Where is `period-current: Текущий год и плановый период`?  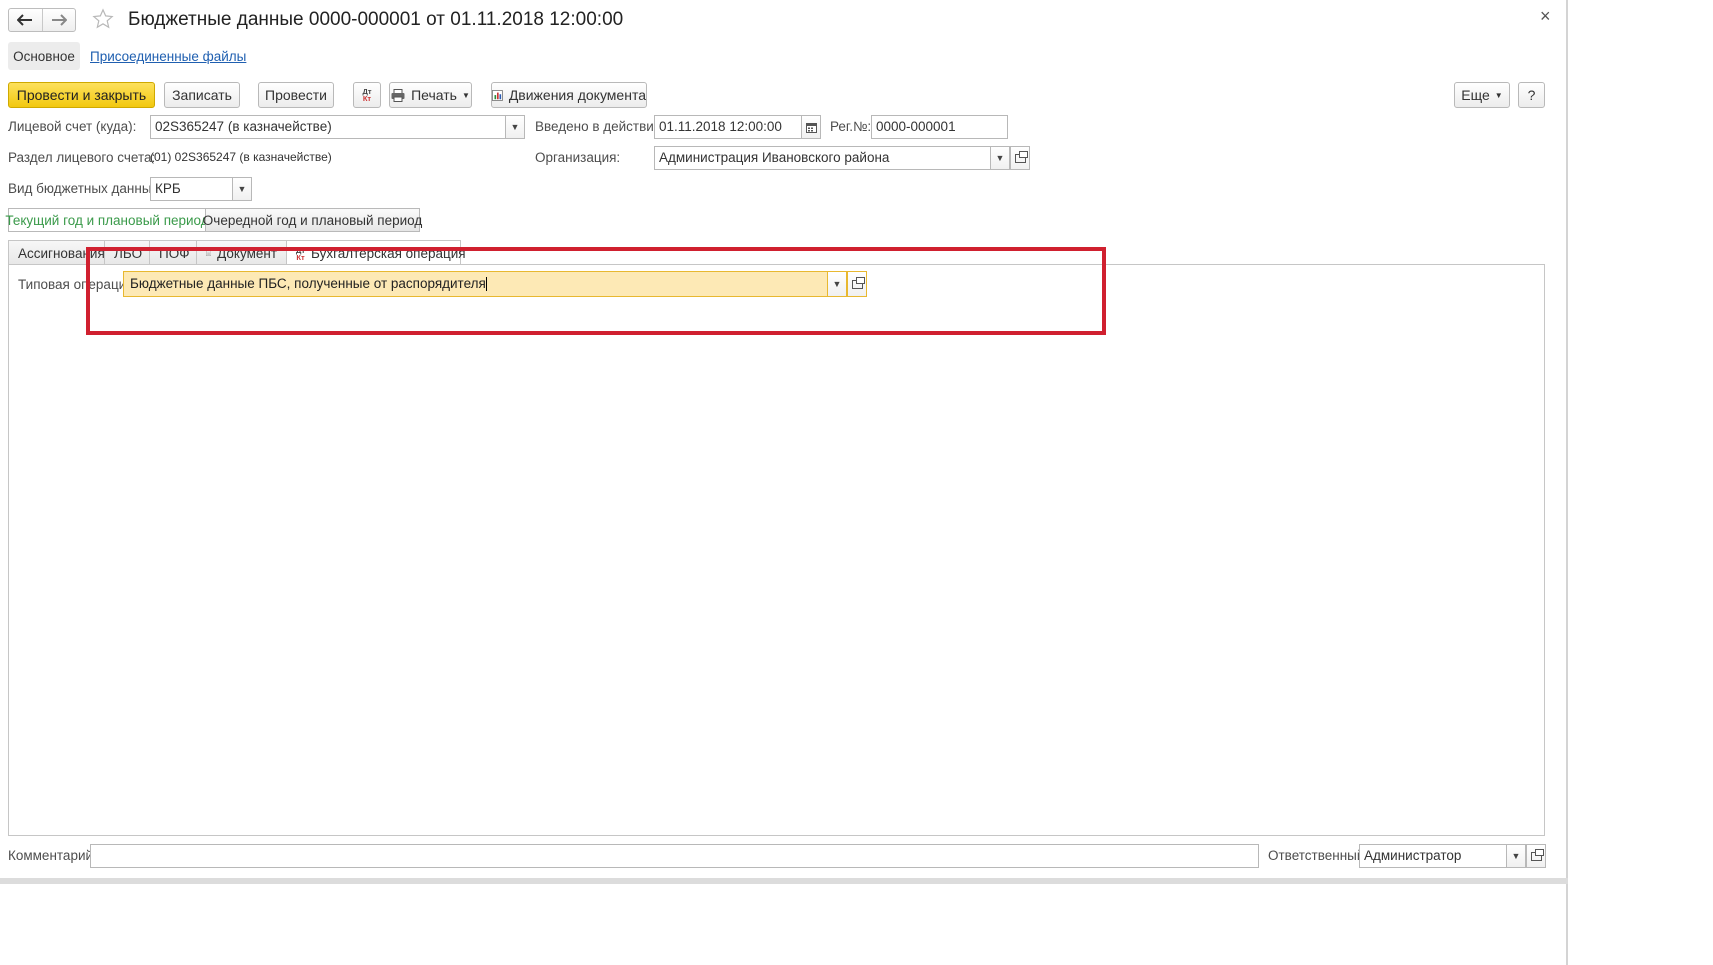 period-current: Текущий год и плановый период is located at coordinates (107, 220).